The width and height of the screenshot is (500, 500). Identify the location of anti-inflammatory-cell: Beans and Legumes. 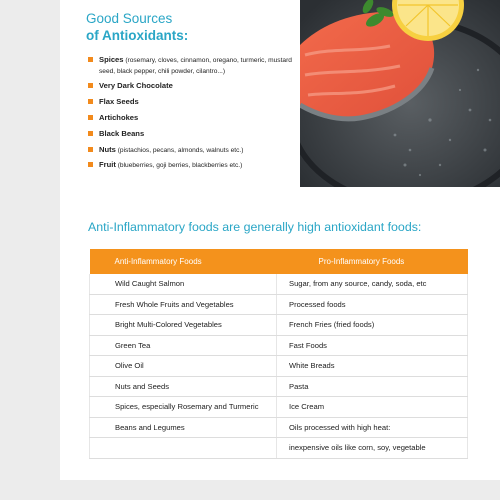
(183, 427).